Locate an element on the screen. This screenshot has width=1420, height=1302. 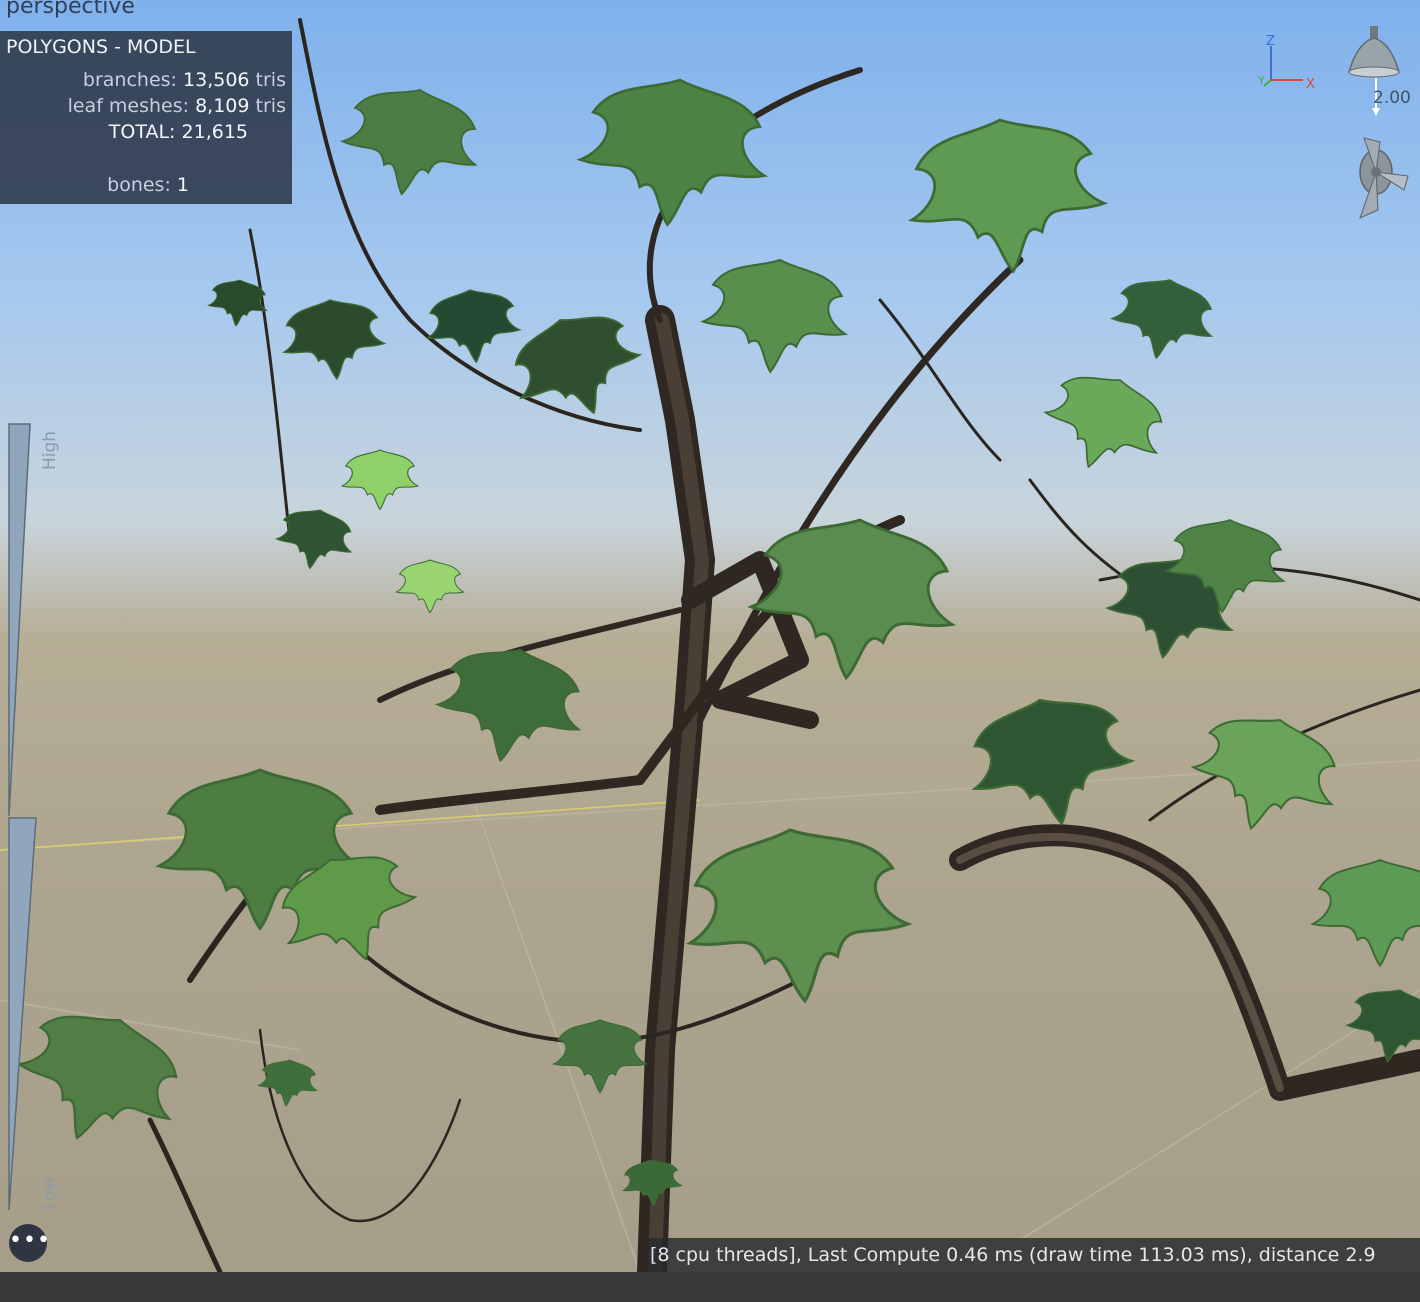
lod-high-label: High is located at coordinates (50, 450).